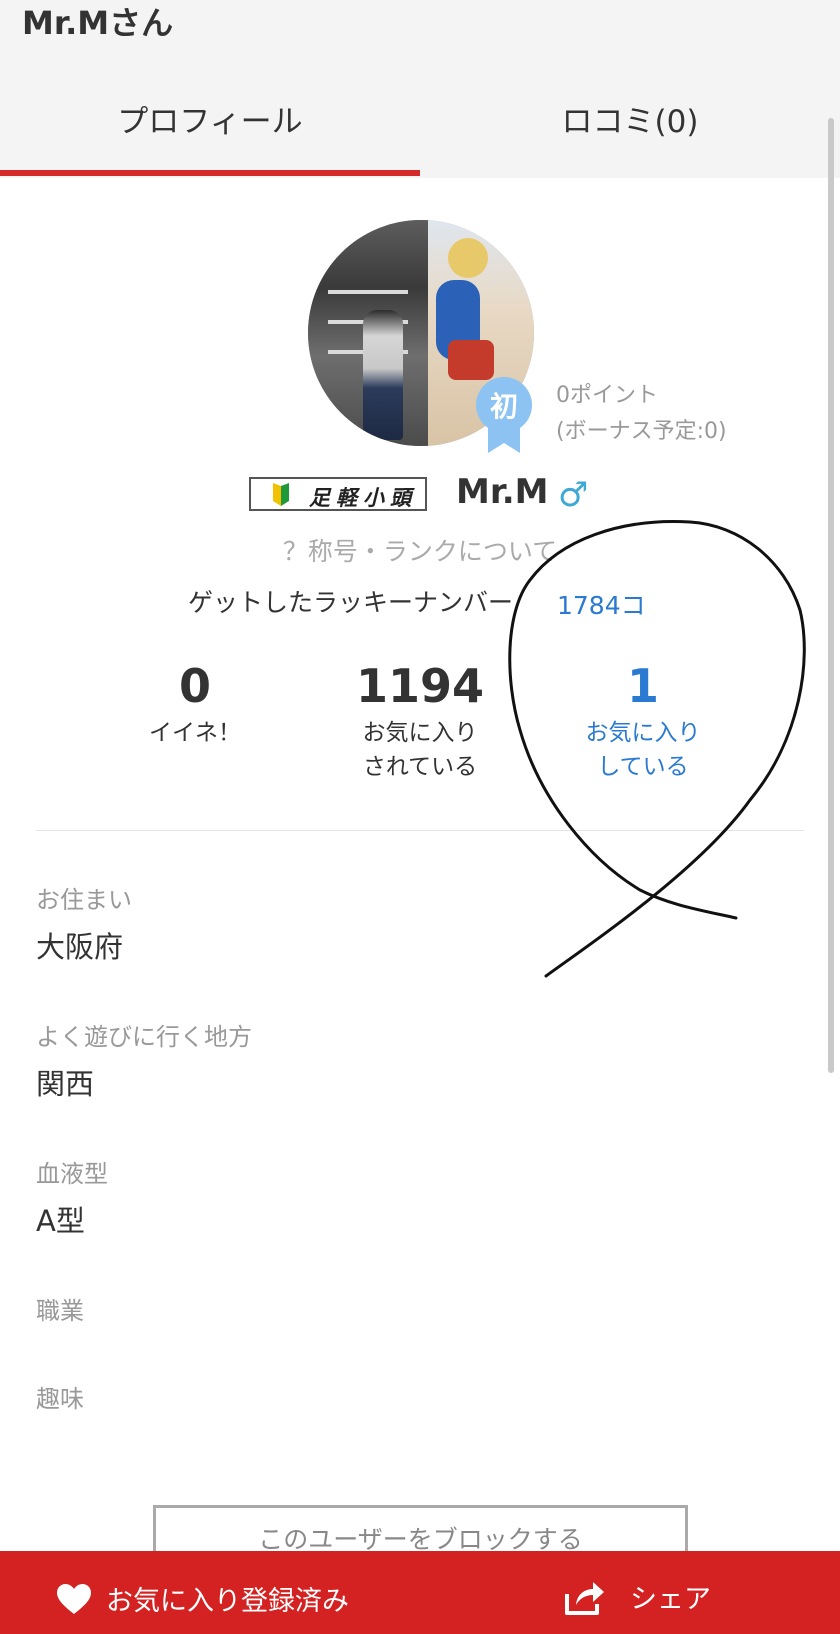  Describe the element at coordinates (144, 1037) in the screenshot. I see `field-label-region: よく遊びに行く地方` at that location.